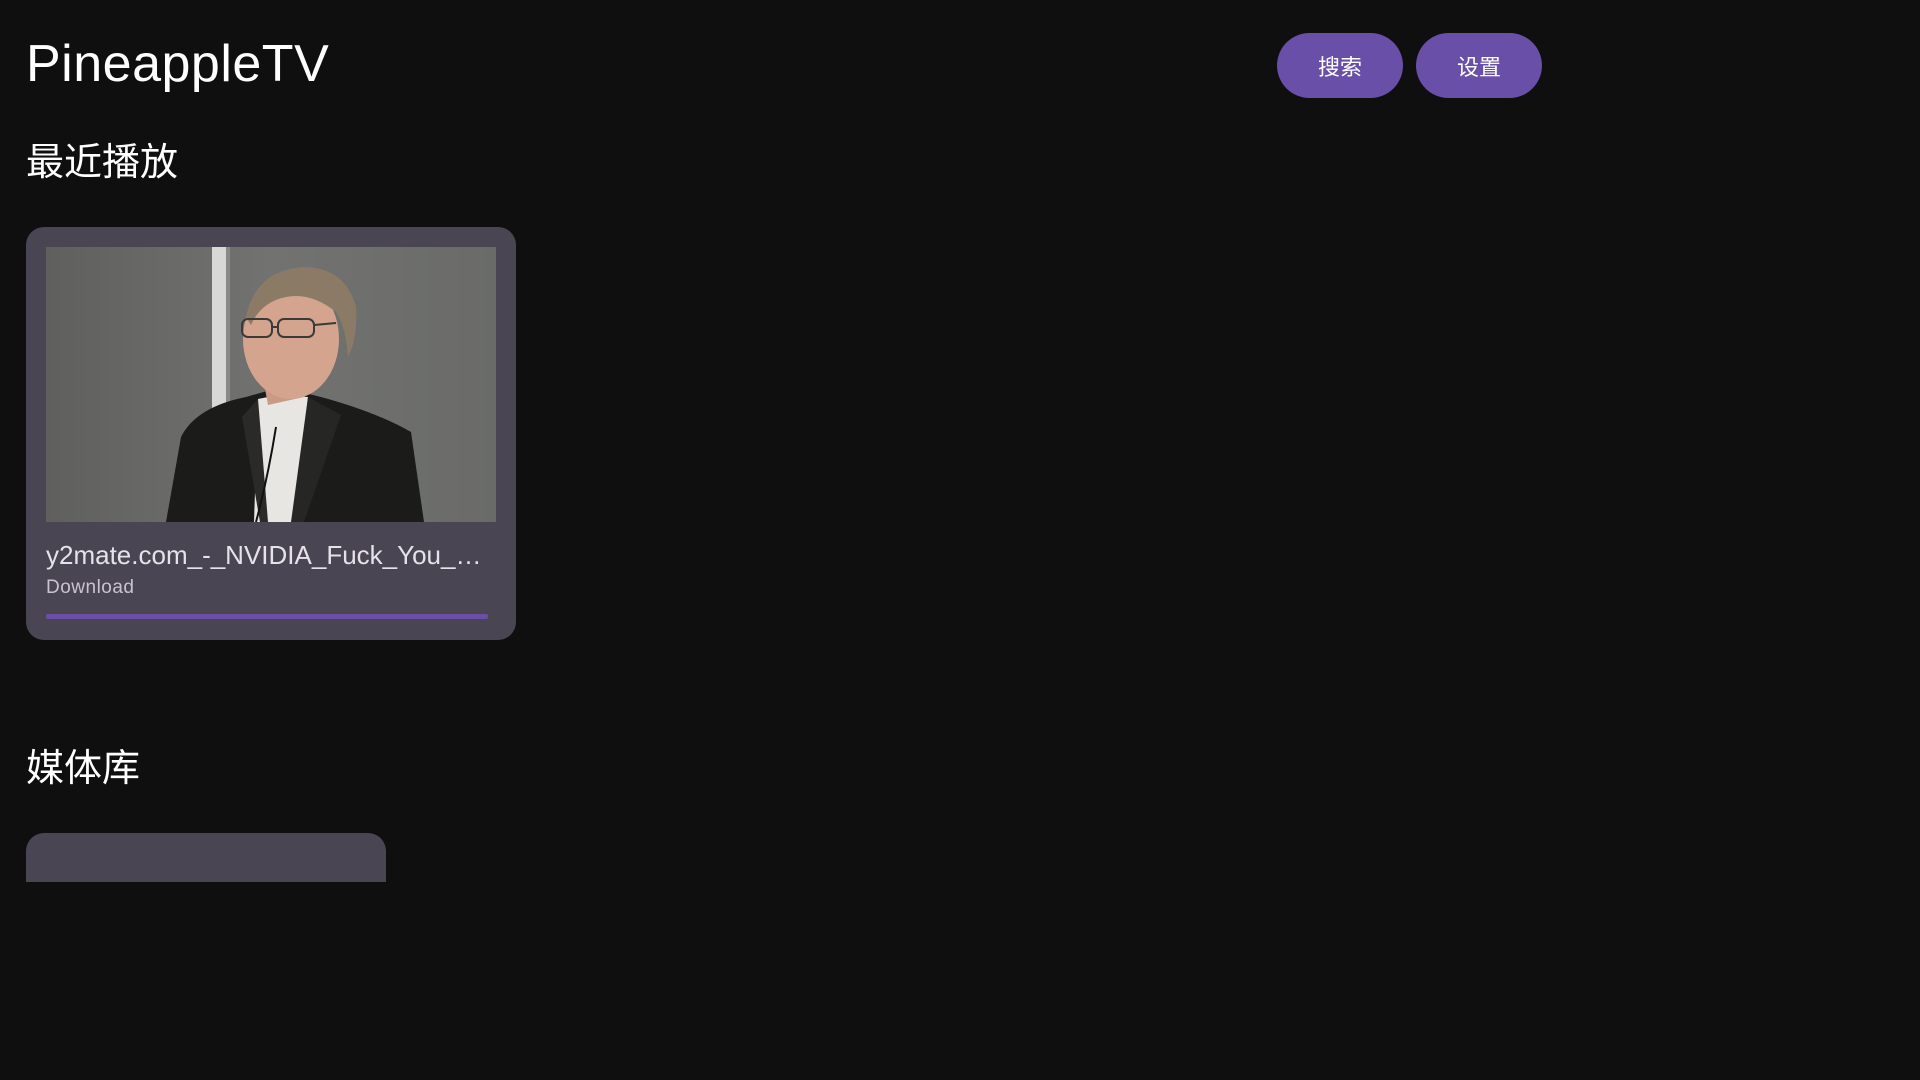 The image size is (1920, 1080). I want to click on library-section-title: 媒体库, so click(83, 768).